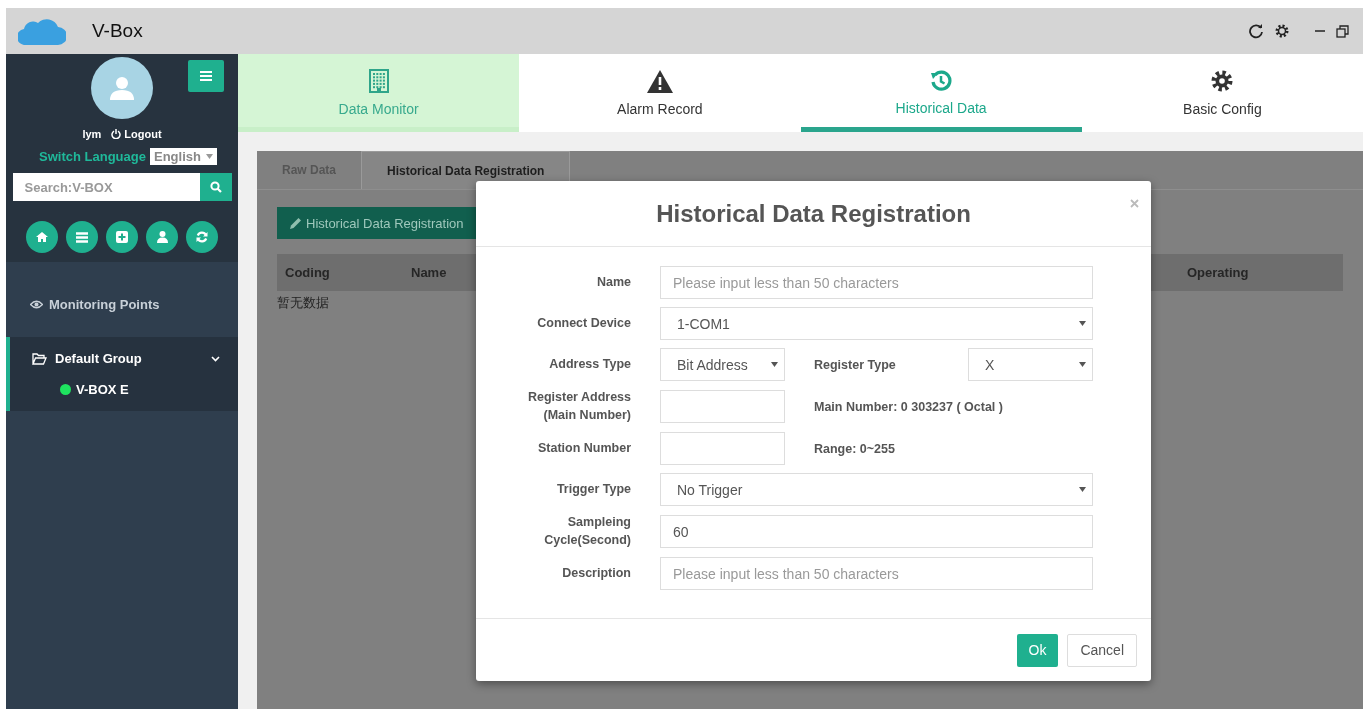  I want to click on warning-icon, so click(659, 81).